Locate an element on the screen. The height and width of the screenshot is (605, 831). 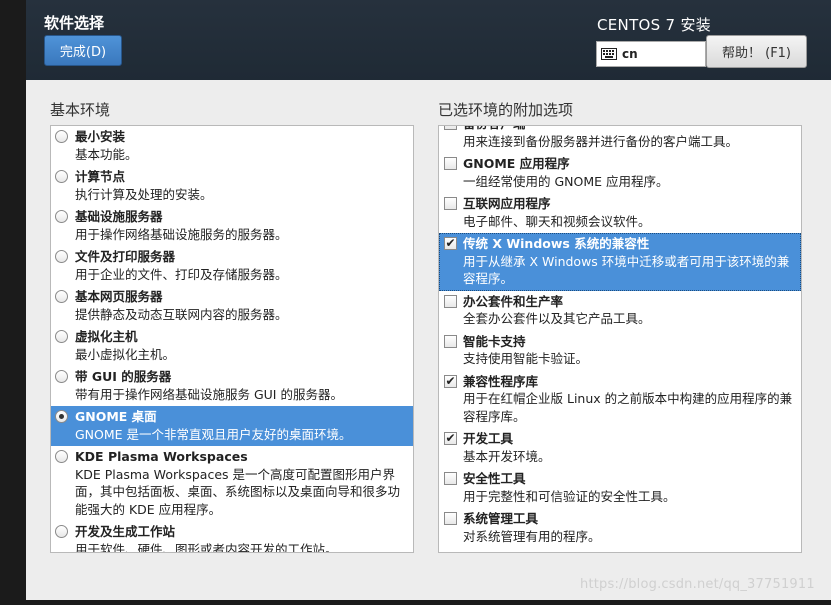
addon-name: 开发工具 is located at coordinates (488, 438).